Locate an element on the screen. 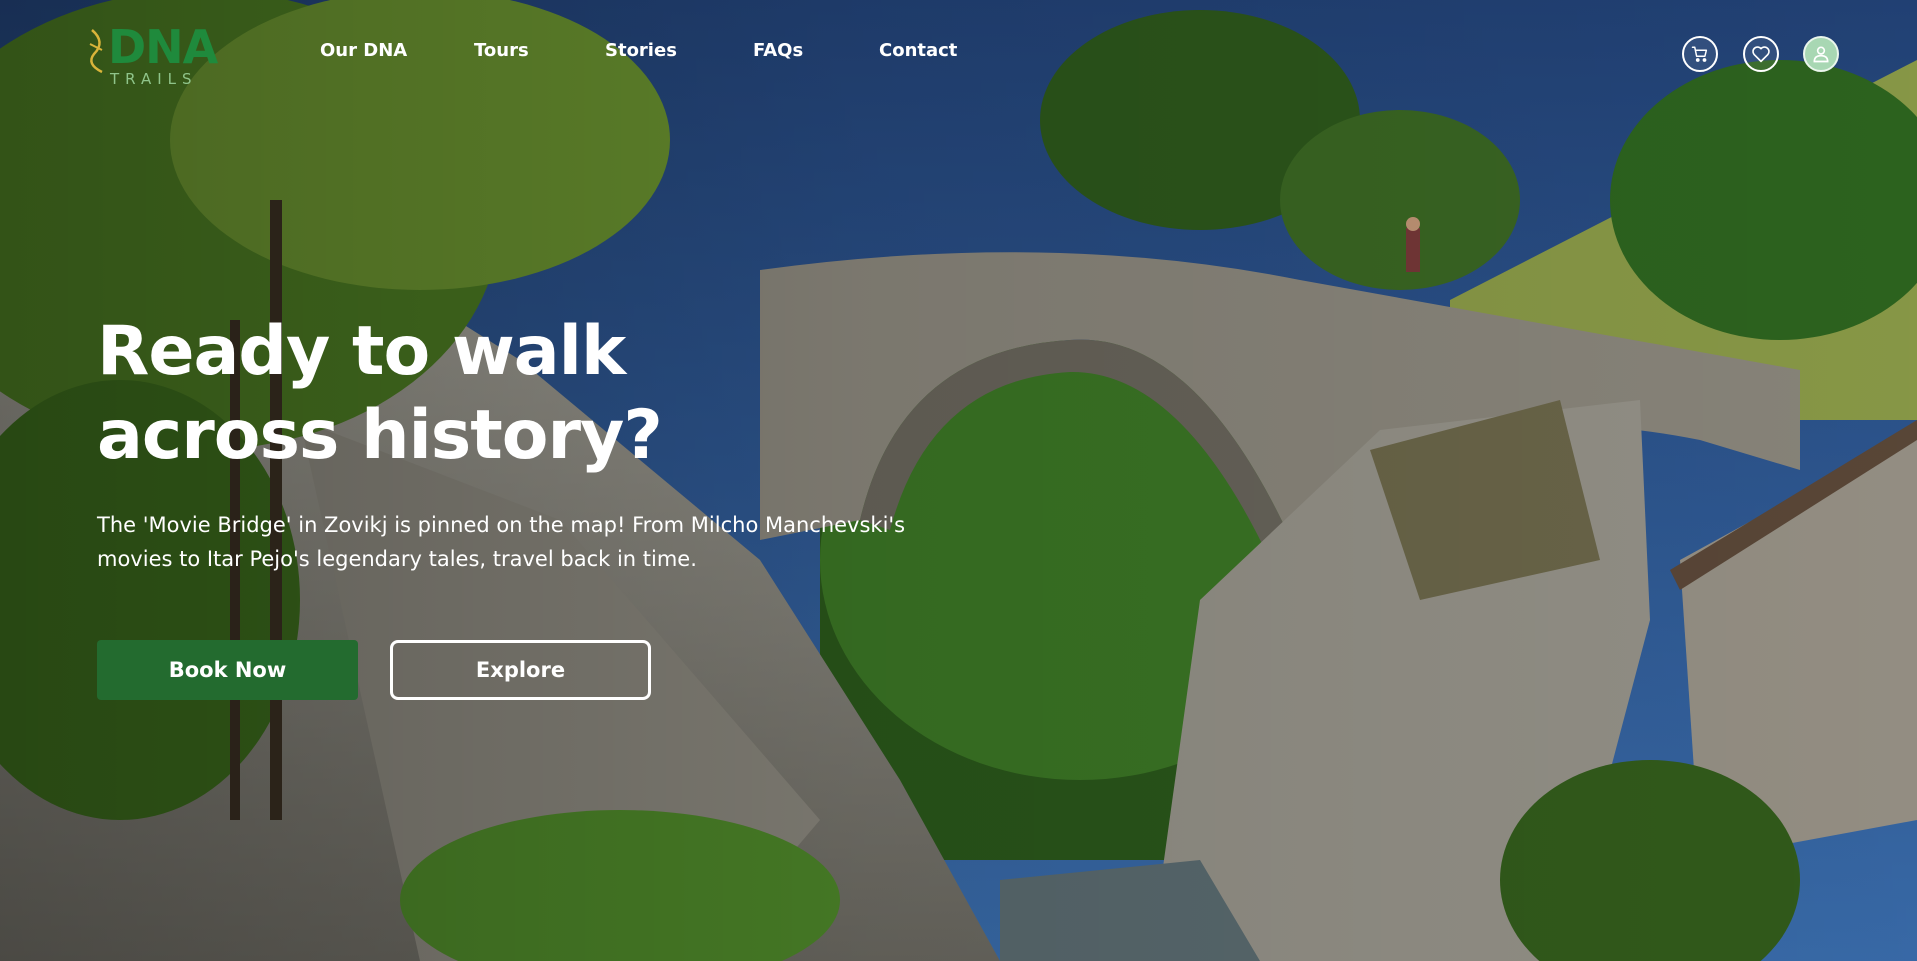 The width and height of the screenshot is (1917, 961). header-actions is located at coordinates (1769, 56).